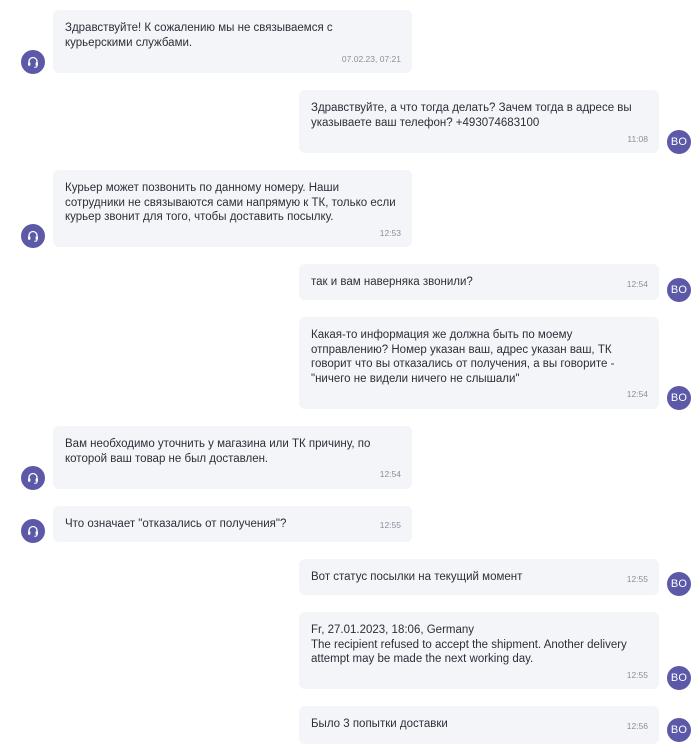 This screenshot has width=700, height=756. Describe the element at coordinates (379, 724) in the screenshot. I see `message-text: Было 3 попытки доставки` at that location.